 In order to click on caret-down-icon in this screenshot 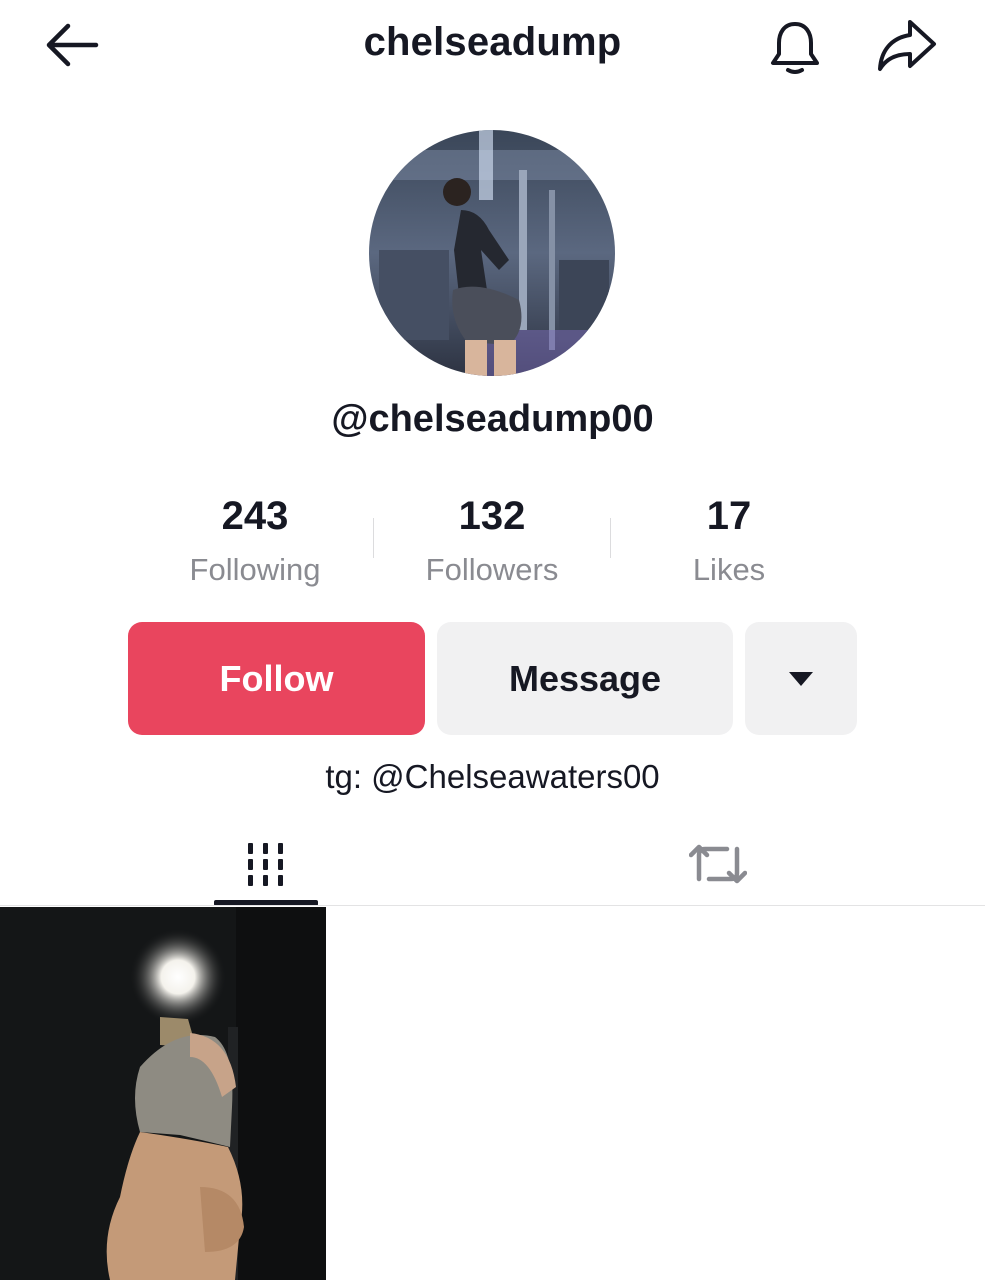, I will do `click(801, 678)`.